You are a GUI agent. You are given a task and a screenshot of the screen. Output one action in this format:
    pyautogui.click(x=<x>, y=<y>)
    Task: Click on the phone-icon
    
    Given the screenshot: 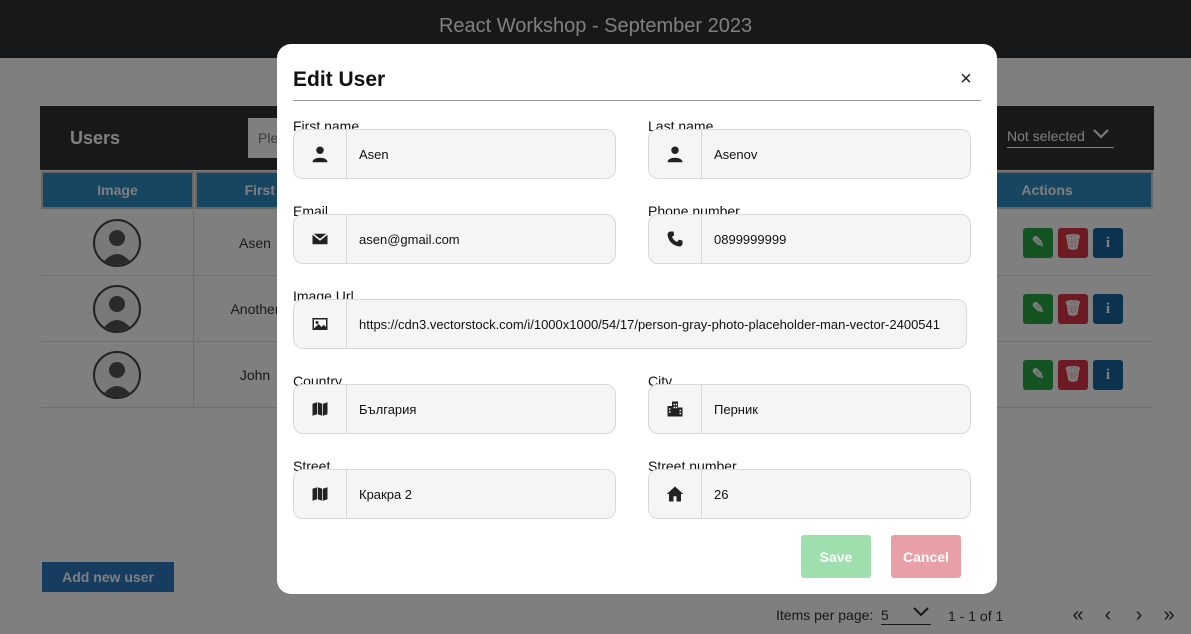 What is the action you would take?
    pyautogui.click(x=675, y=239)
    